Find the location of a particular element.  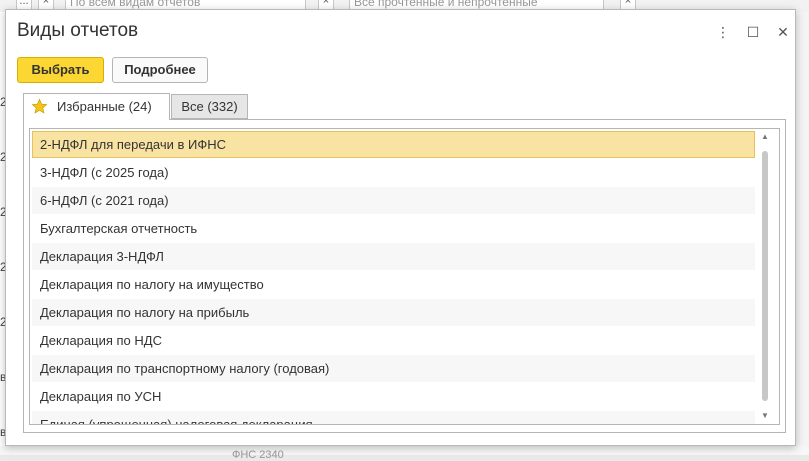

list-item: 3-НДФЛ (с 2025 года) is located at coordinates (393, 172).